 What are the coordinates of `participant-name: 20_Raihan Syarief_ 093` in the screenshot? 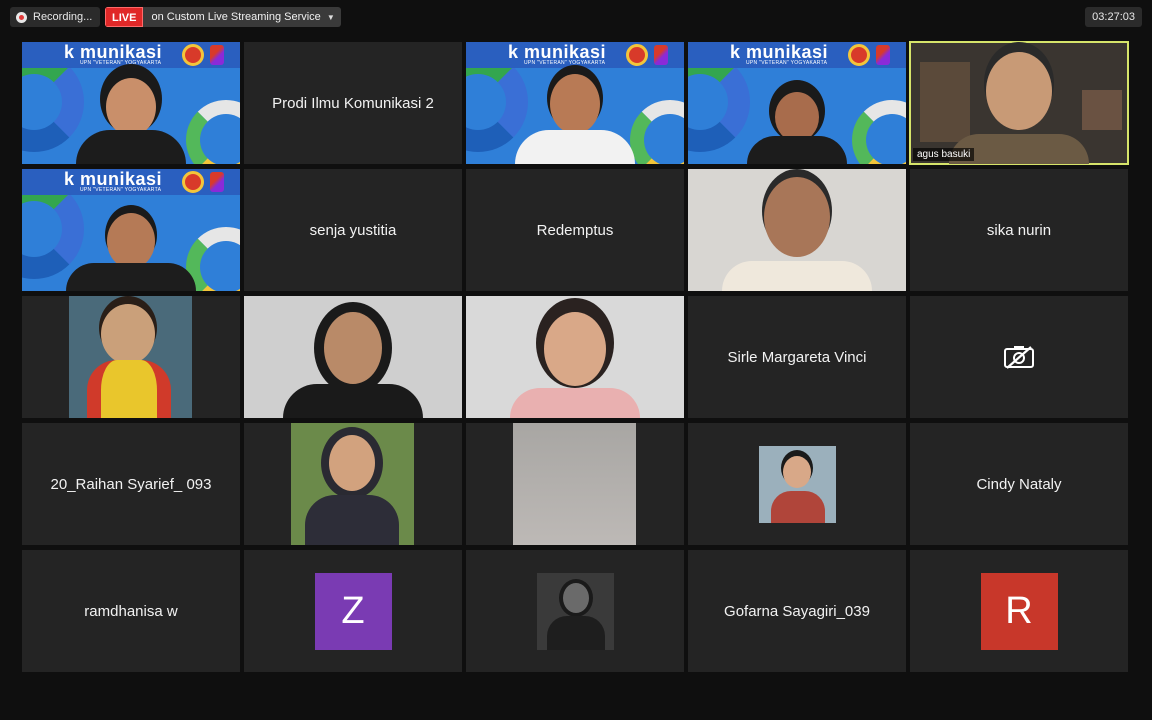 It's located at (131, 484).